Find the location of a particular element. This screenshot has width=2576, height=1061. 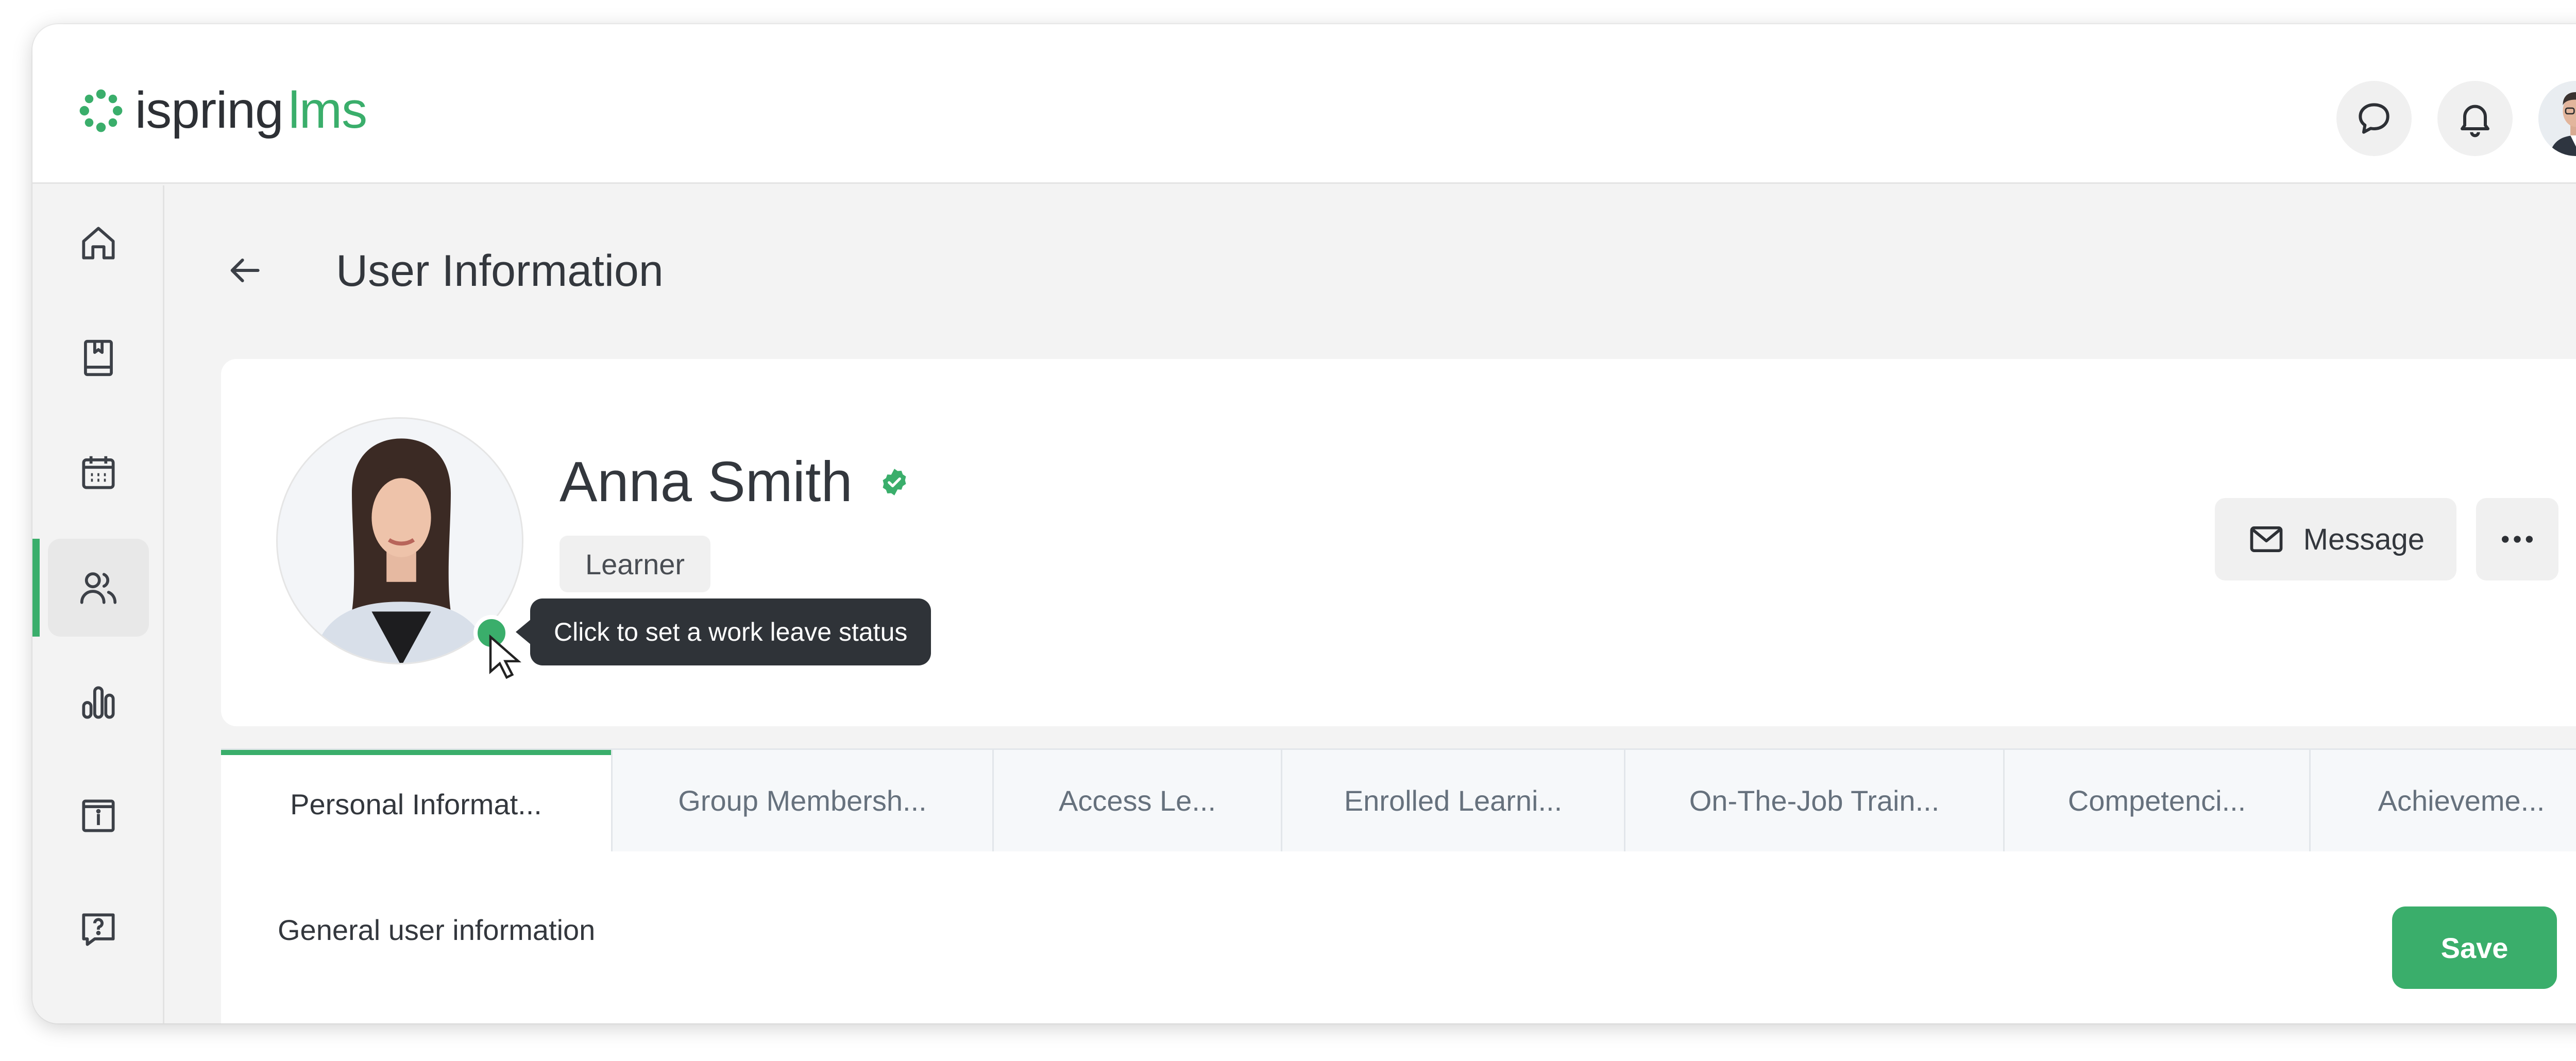

chat-icon is located at coordinates (2374, 119).